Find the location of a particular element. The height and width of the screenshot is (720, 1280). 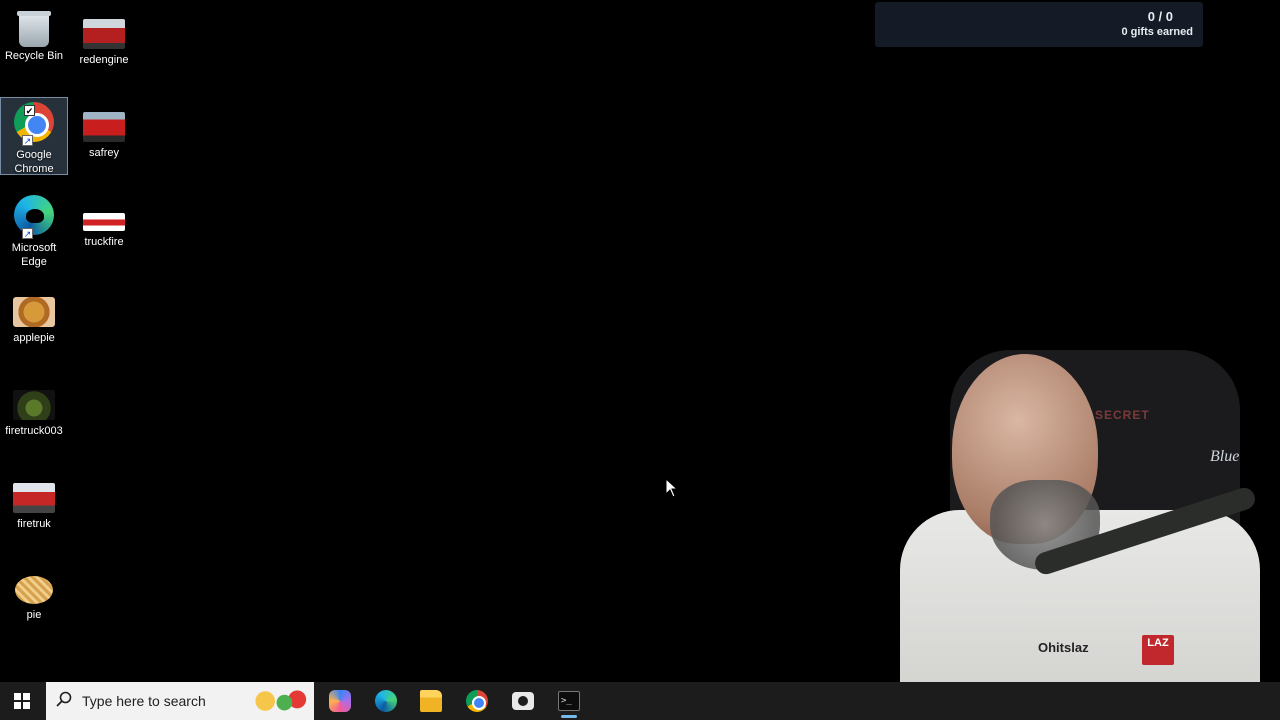

desktop-icon-label: Recycle Bin is located at coordinates (34, 56).